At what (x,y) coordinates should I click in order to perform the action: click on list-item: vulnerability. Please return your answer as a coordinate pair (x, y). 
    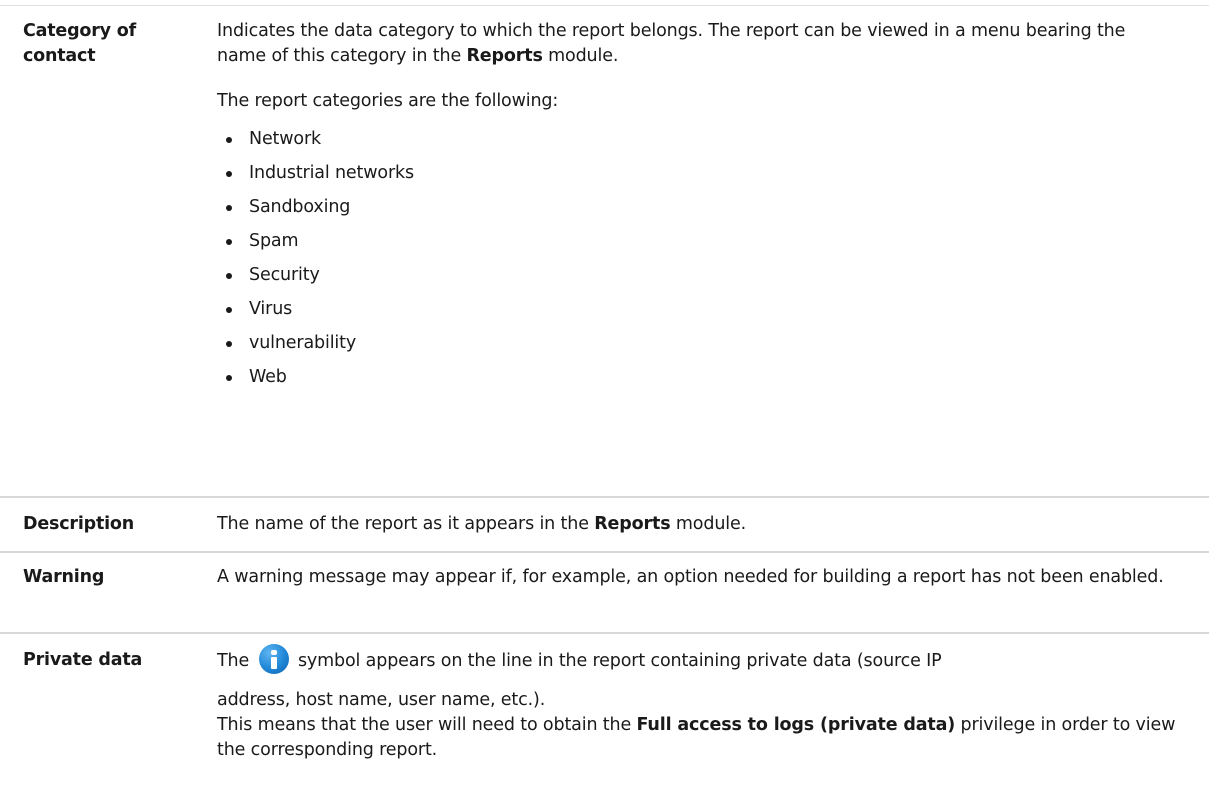
    Looking at the image, I should click on (702, 348).